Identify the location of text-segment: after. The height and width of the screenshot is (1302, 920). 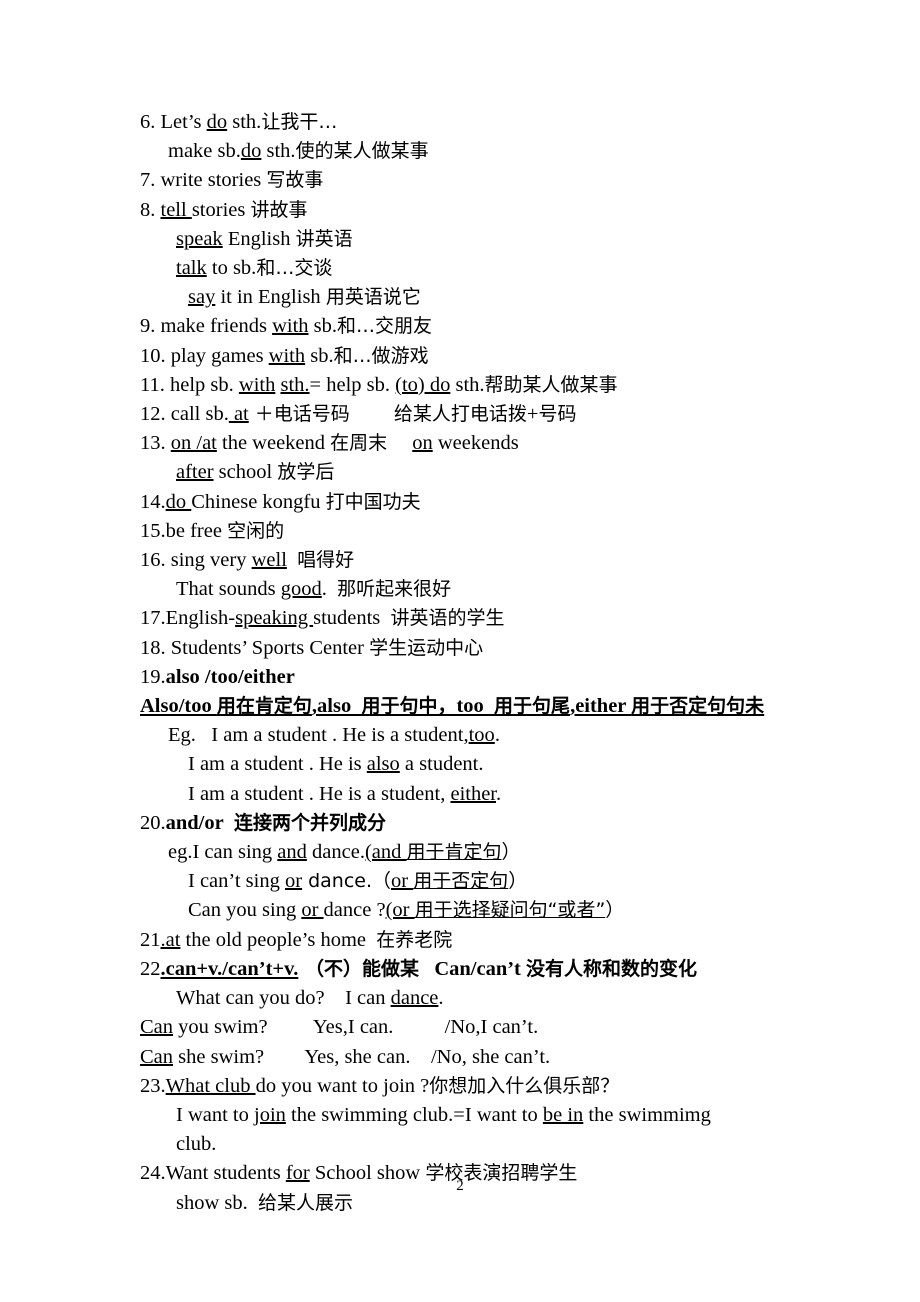
(195, 472).